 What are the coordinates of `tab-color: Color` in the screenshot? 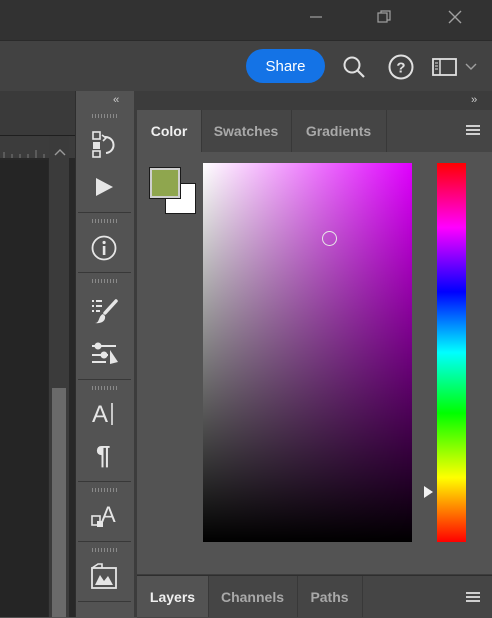 It's located at (169, 131).